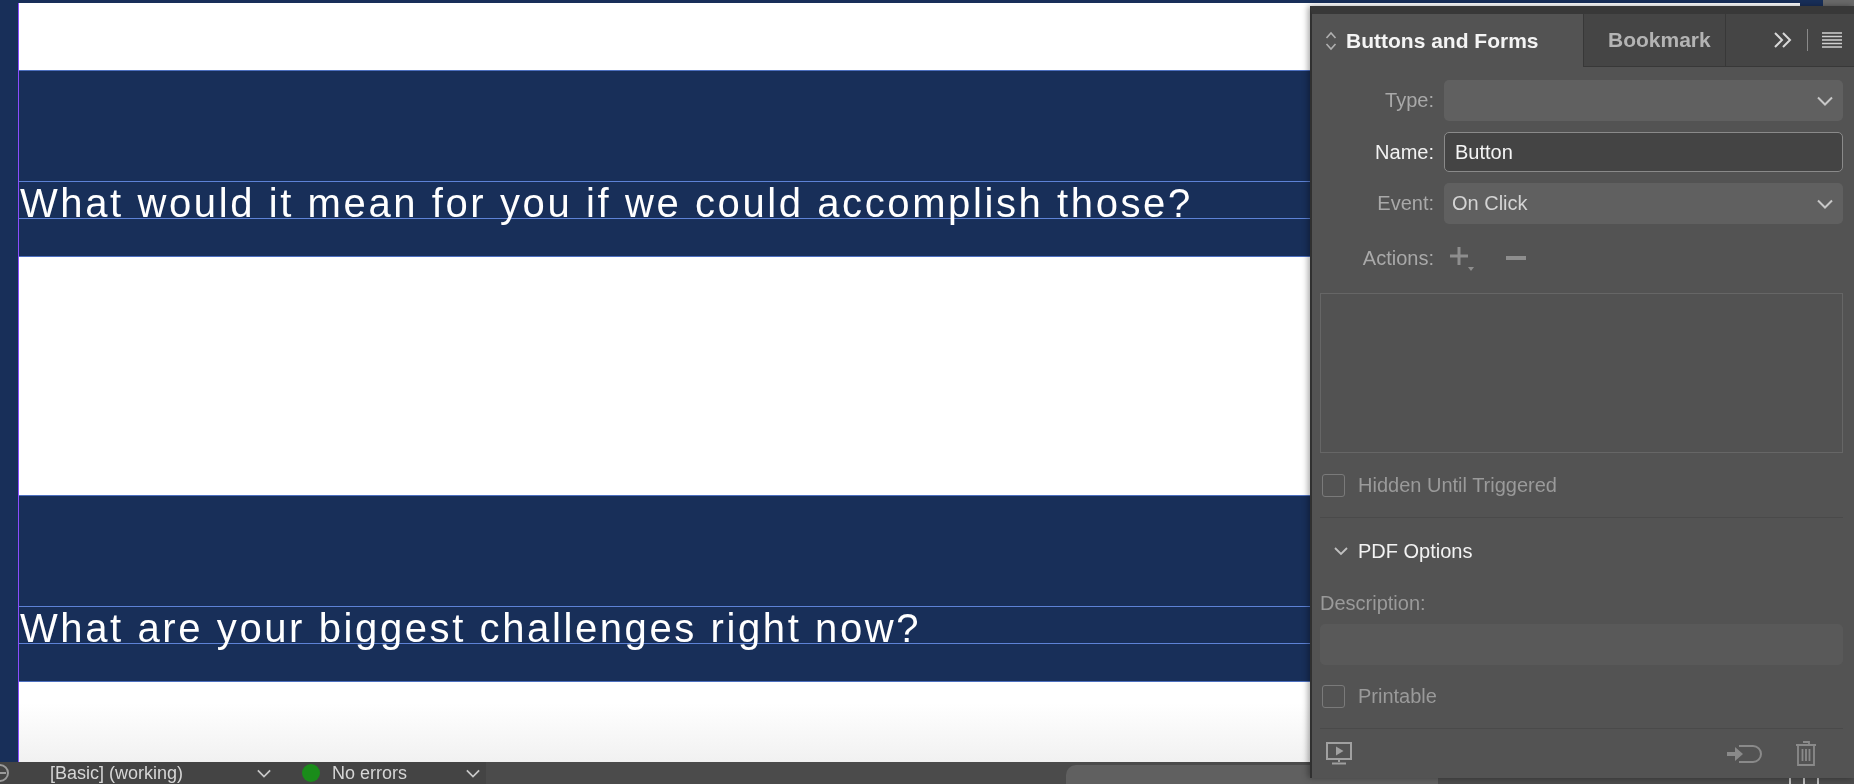 The image size is (1854, 784). Describe the element at coordinates (1447, 40) in the screenshot. I see `panel-tab: Buttons and Forms` at that location.